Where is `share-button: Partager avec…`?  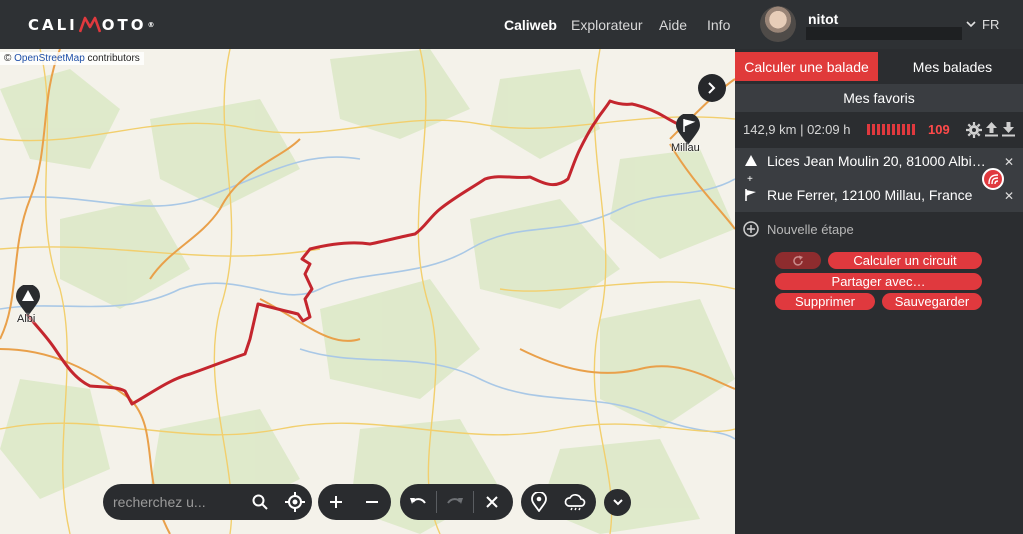
share-button: Partager avec… is located at coordinates (878, 281).